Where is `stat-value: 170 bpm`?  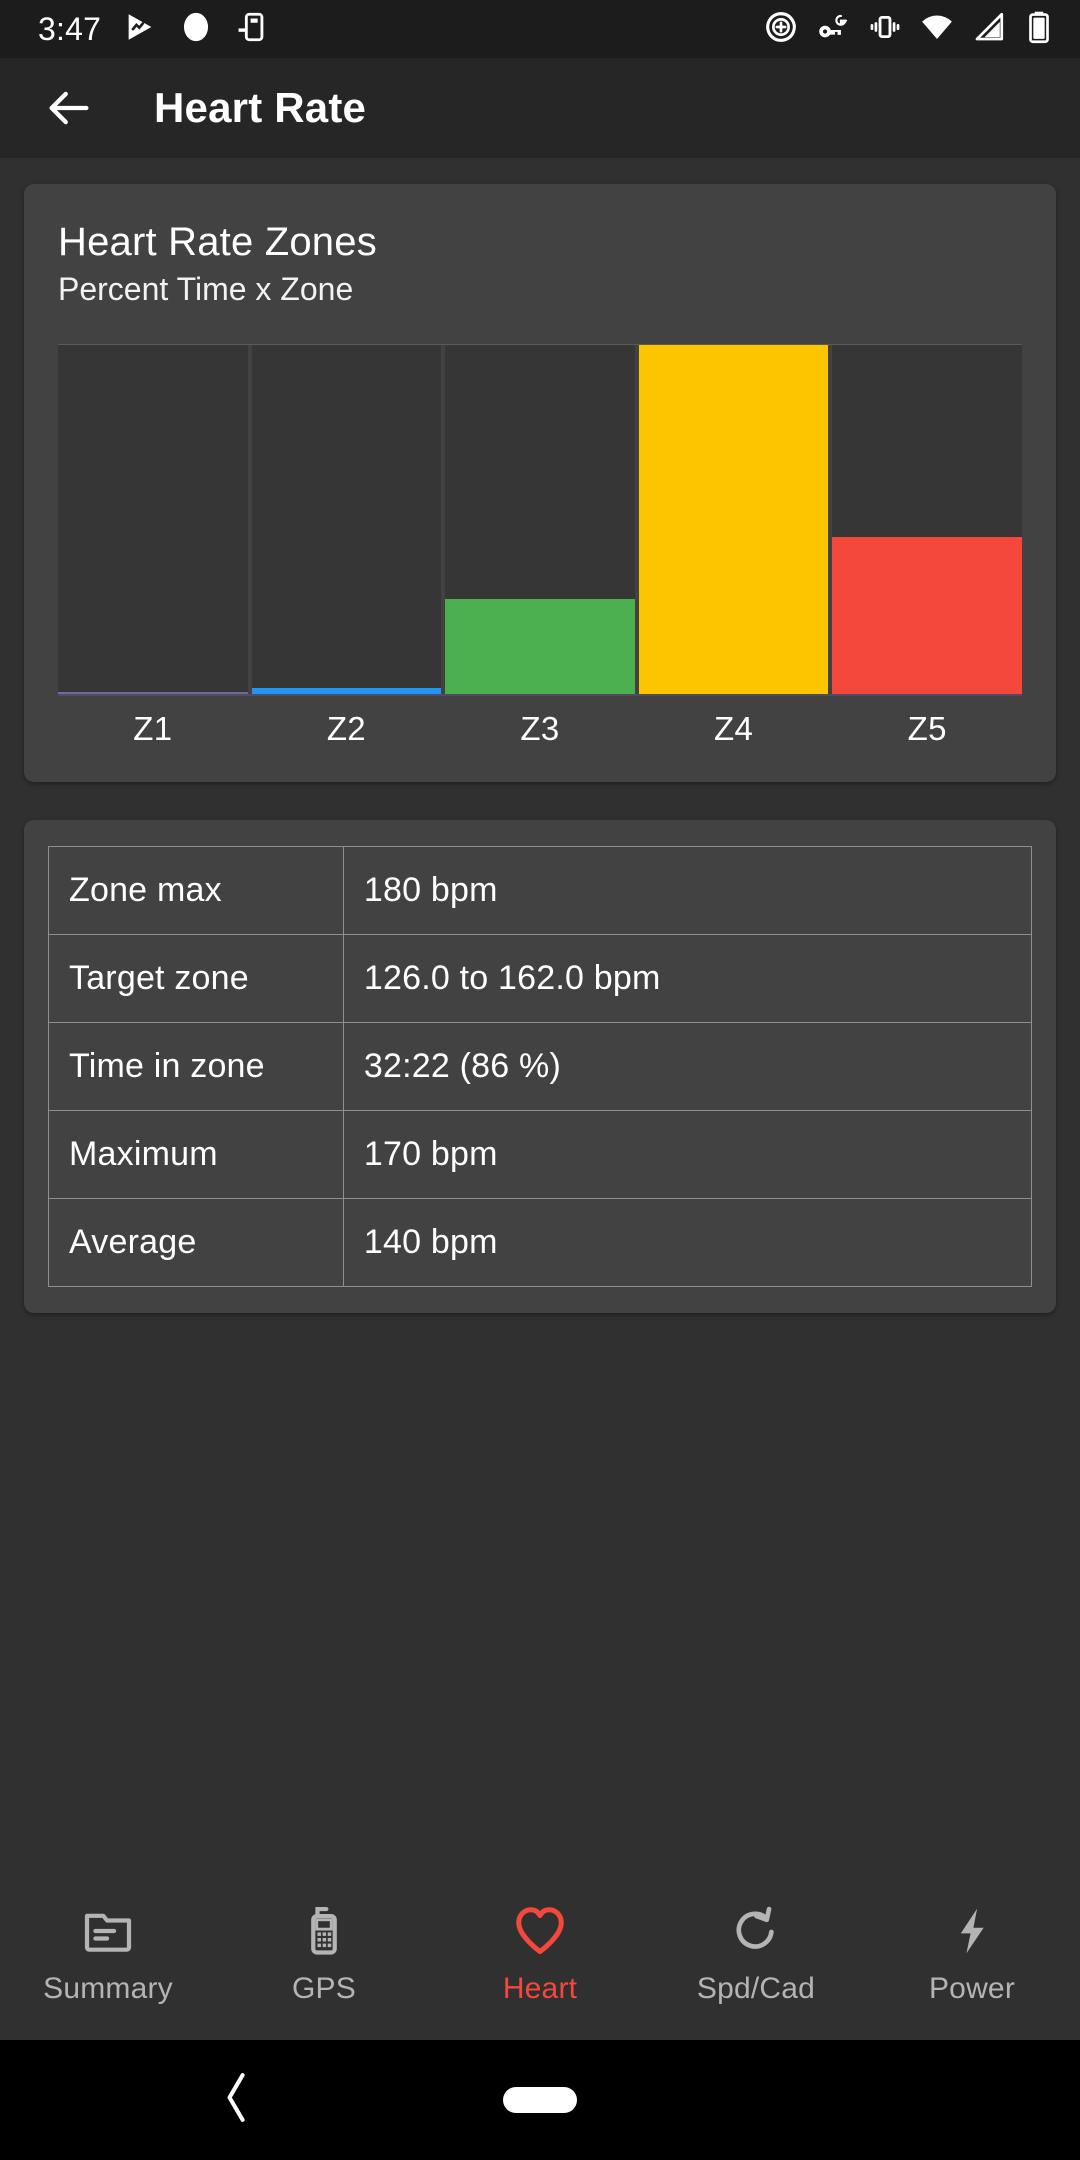
stat-value: 170 bpm is located at coordinates (687, 1154).